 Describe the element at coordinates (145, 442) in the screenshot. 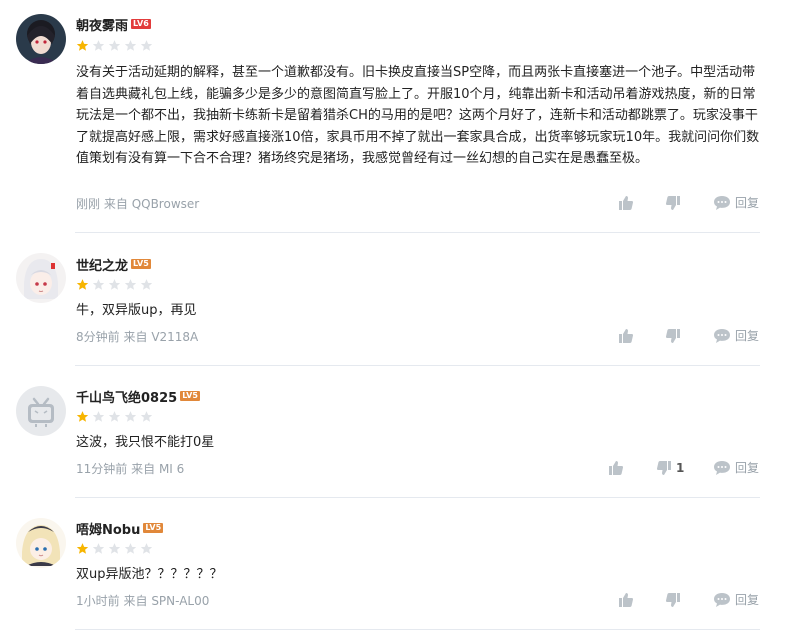

I see `comment-text: 这波，我只恨不能打0星` at that location.